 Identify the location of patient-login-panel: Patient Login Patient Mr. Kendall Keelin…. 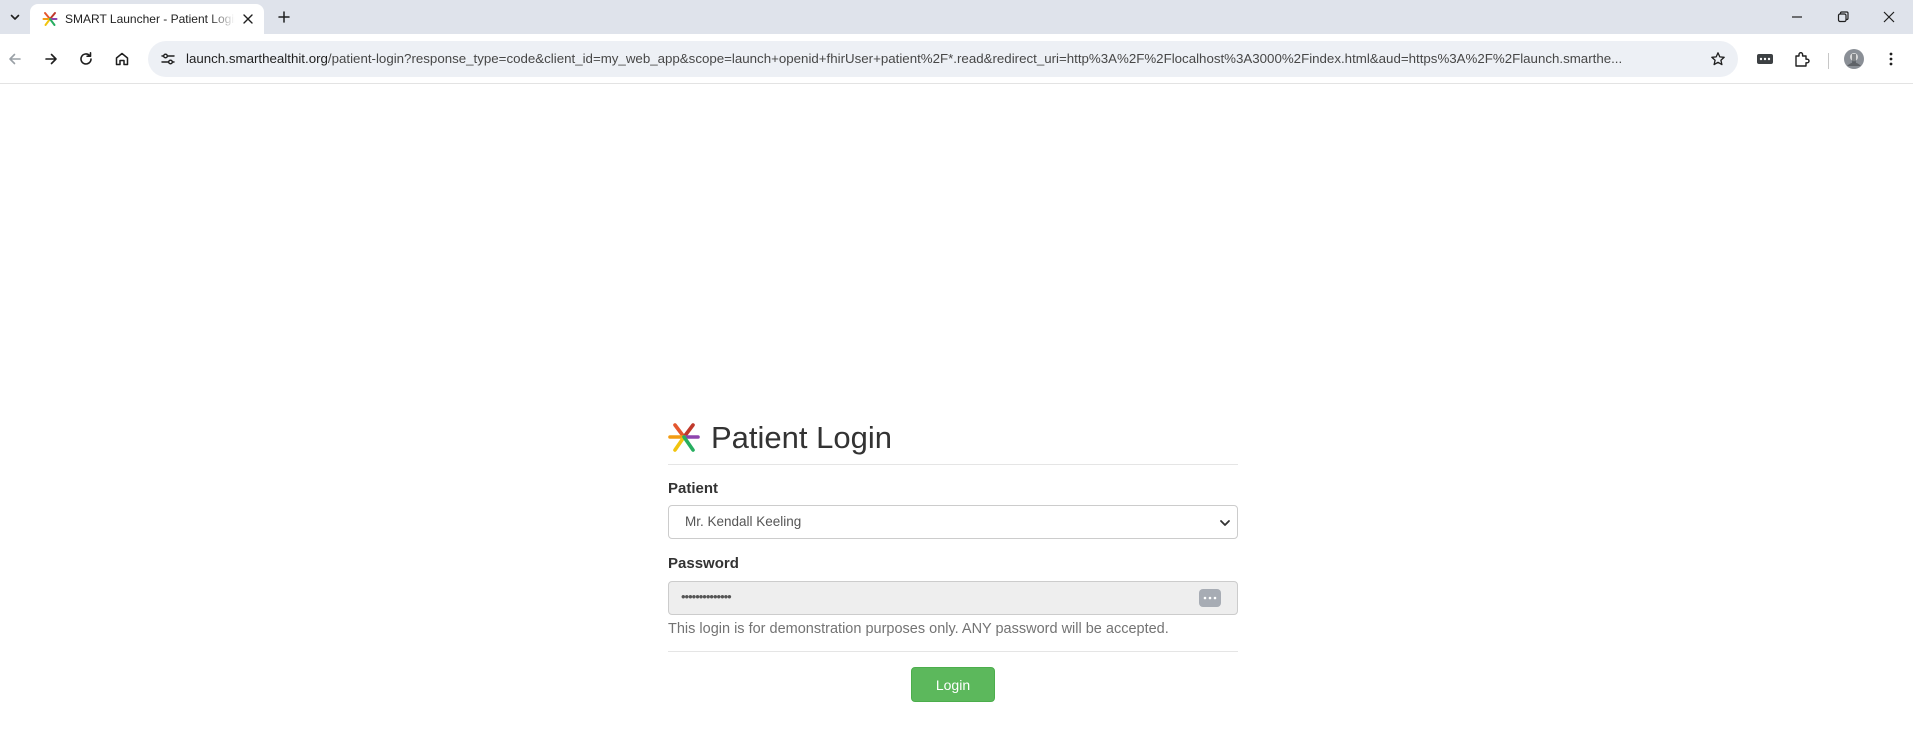
(953, 560).